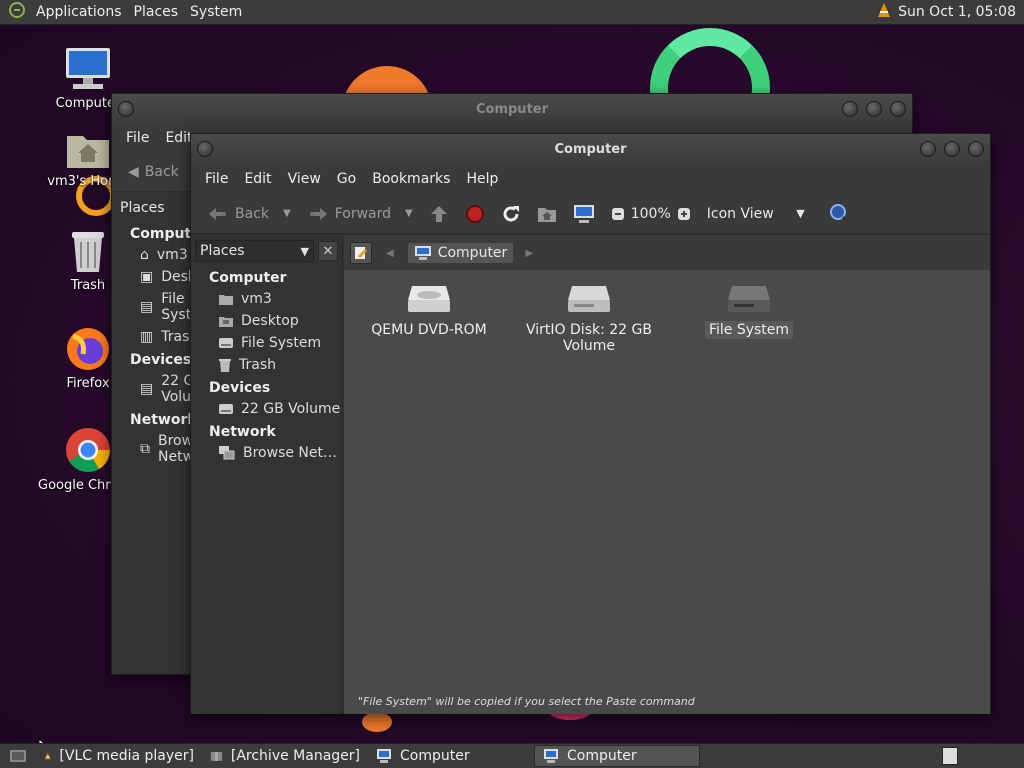 The width and height of the screenshot is (1024, 768). What do you see at coordinates (529, 253) in the screenshot?
I see `path-right-arrow-icon: ▶` at bounding box center [529, 253].